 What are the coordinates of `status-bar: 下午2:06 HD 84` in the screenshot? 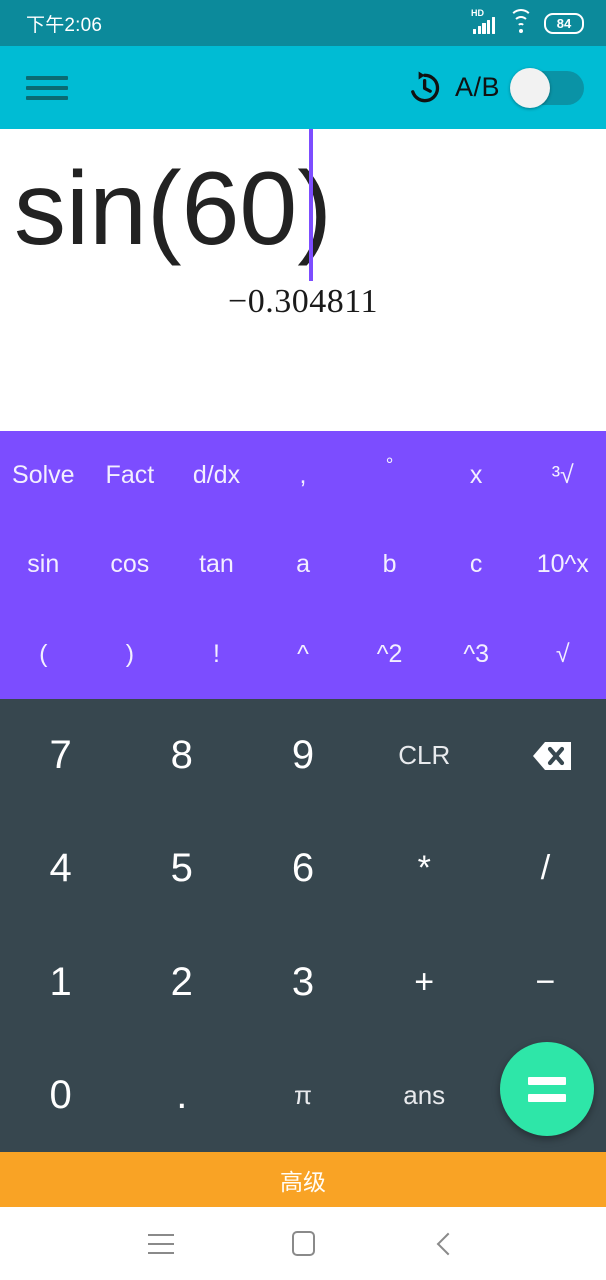 It's located at (303, 23).